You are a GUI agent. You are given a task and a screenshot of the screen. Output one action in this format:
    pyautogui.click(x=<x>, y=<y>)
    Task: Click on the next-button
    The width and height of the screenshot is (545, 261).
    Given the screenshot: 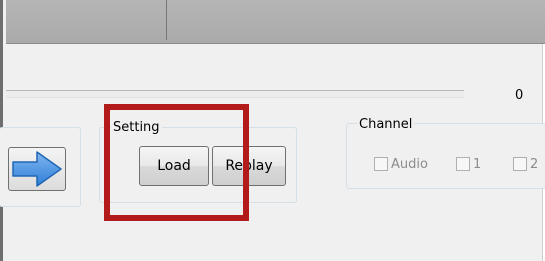 What is the action you would take?
    pyautogui.click(x=37, y=169)
    